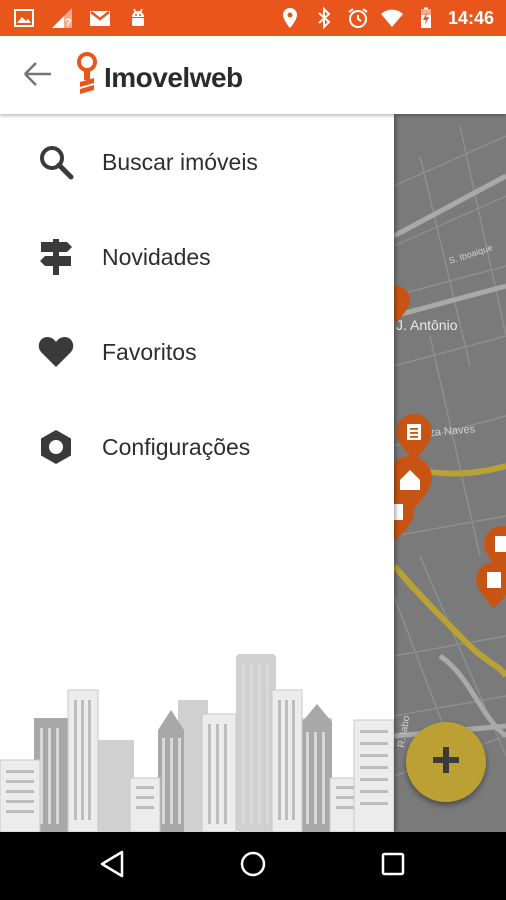 The height and width of the screenshot is (900, 506). Describe the element at coordinates (56, 352) in the screenshot. I see `heart-icon` at that location.